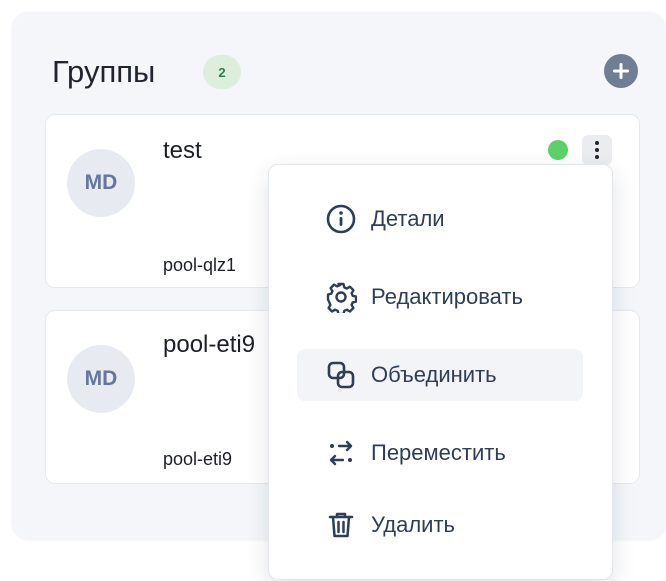 The height and width of the screenshot is (581, 666). What do you see at coordinates (182, 150) in the screenshot?
I see `group-name: test` at bounding box center [182, 150].